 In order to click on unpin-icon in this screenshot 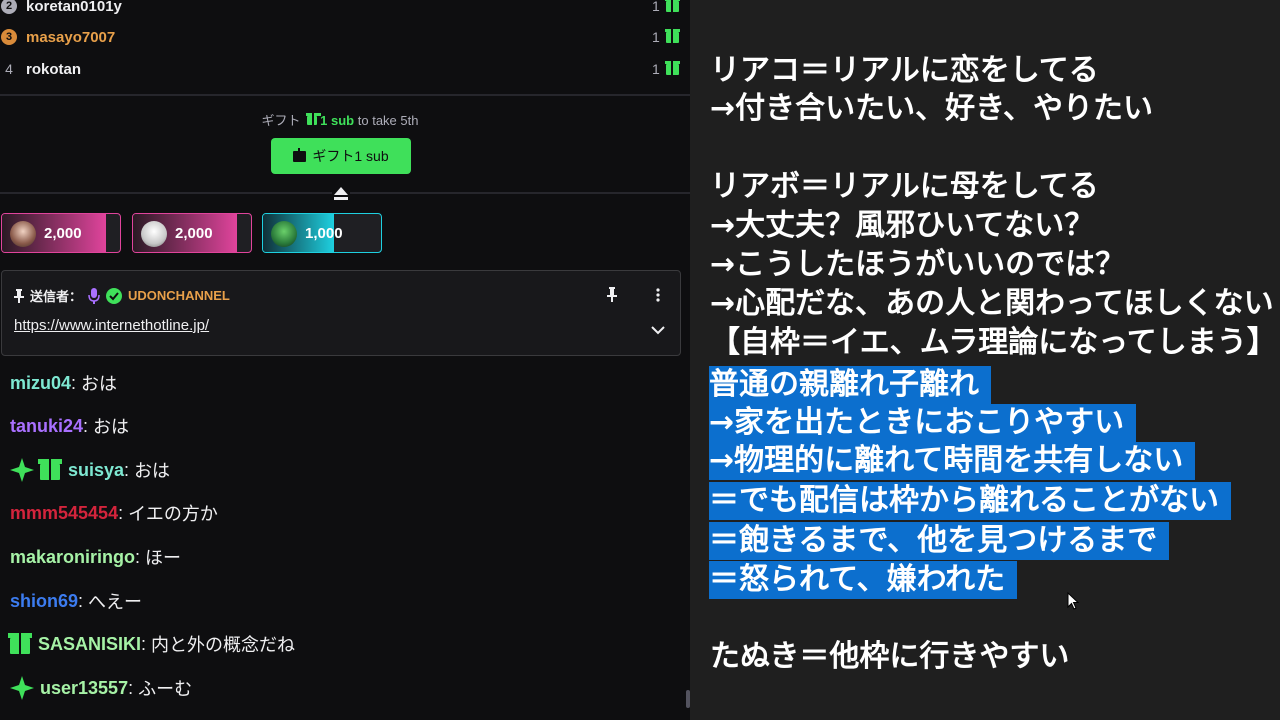, I will do `click(612, 295)`.